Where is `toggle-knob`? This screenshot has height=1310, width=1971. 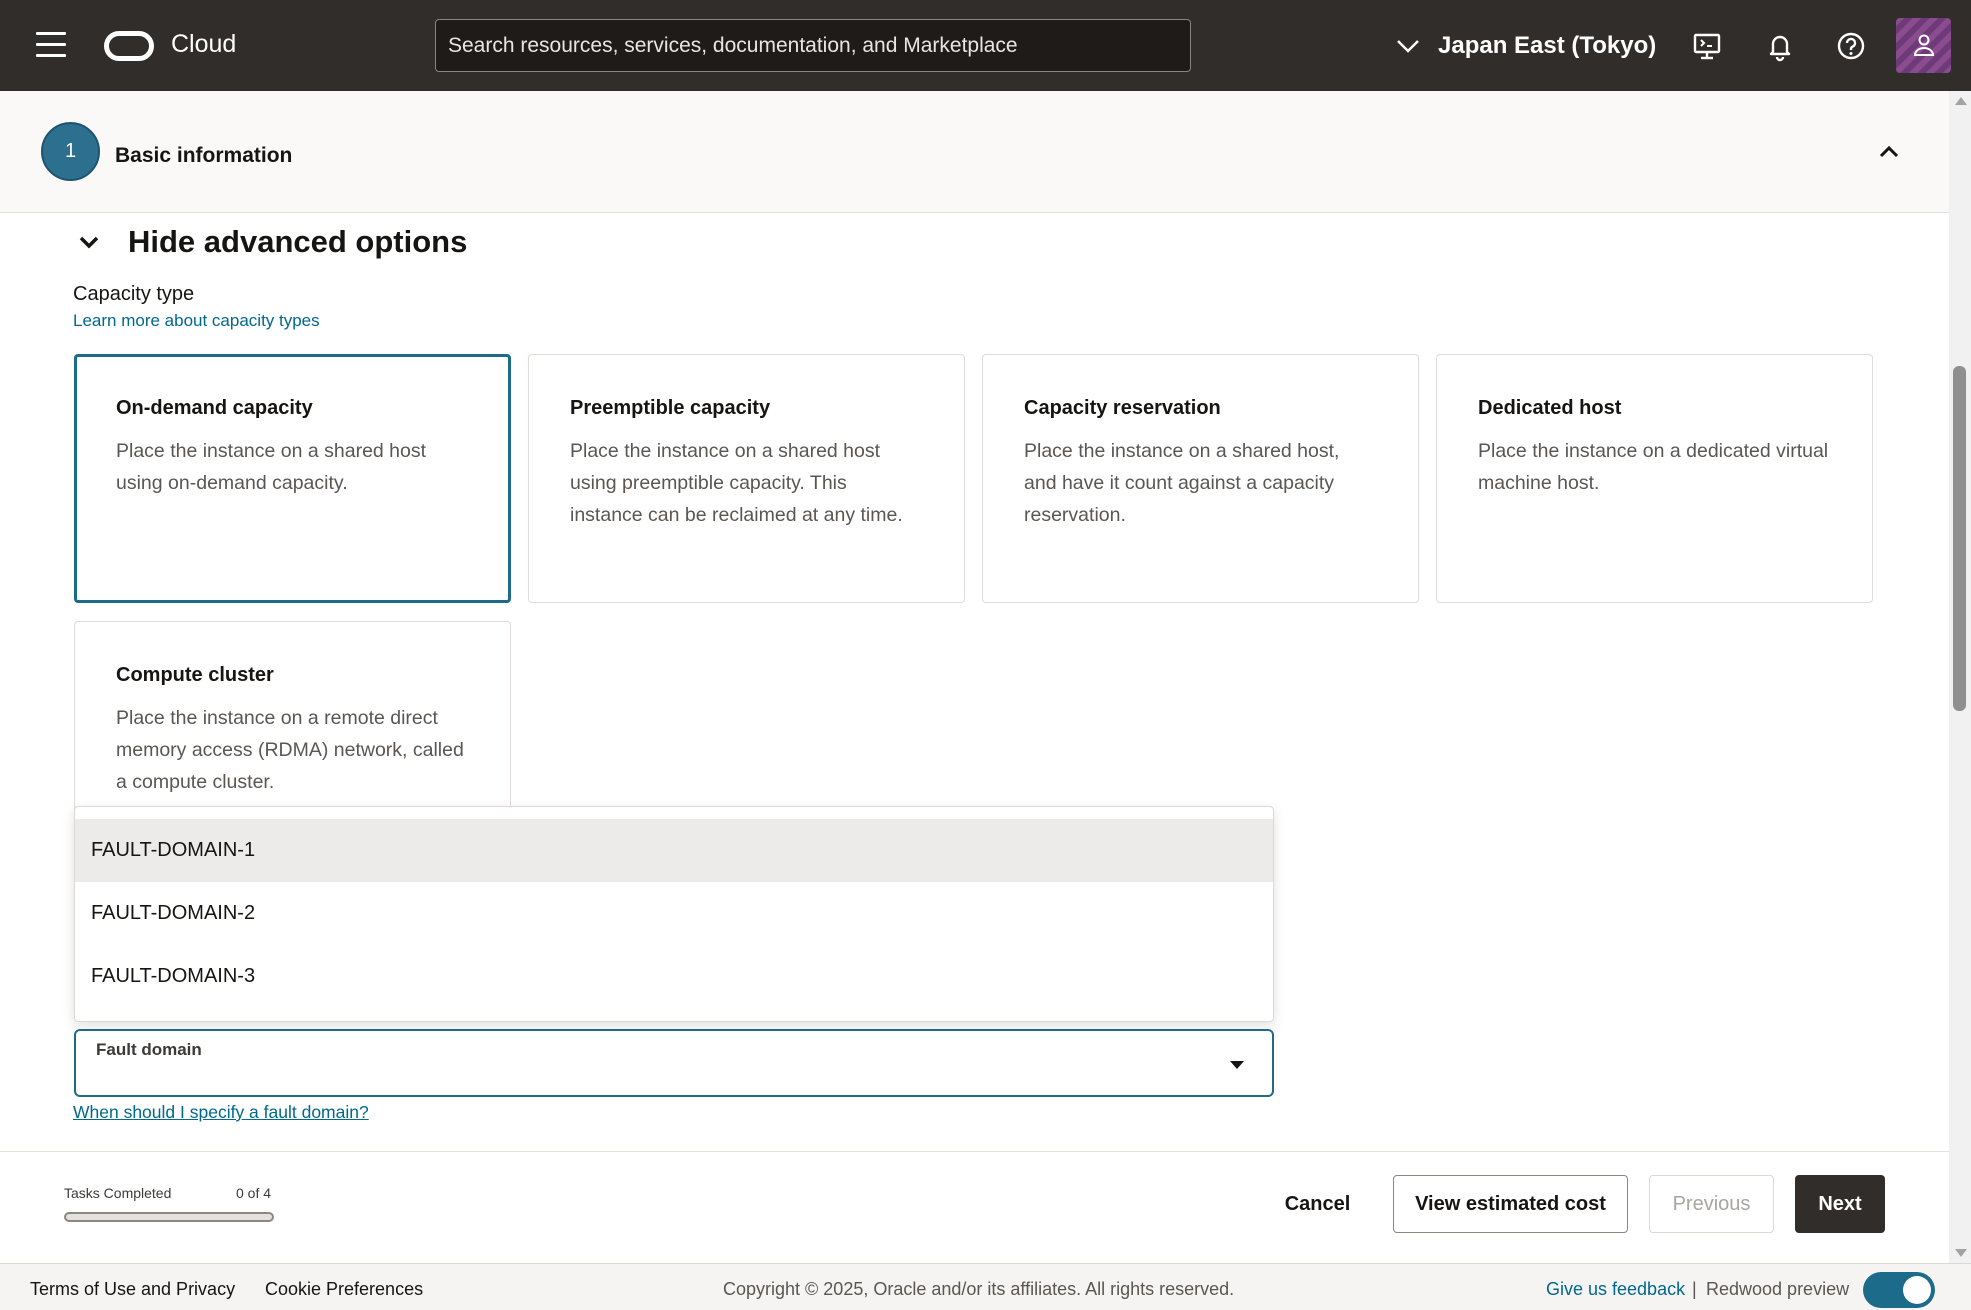 toggle-knob is located at coordinates (1917, 1290).